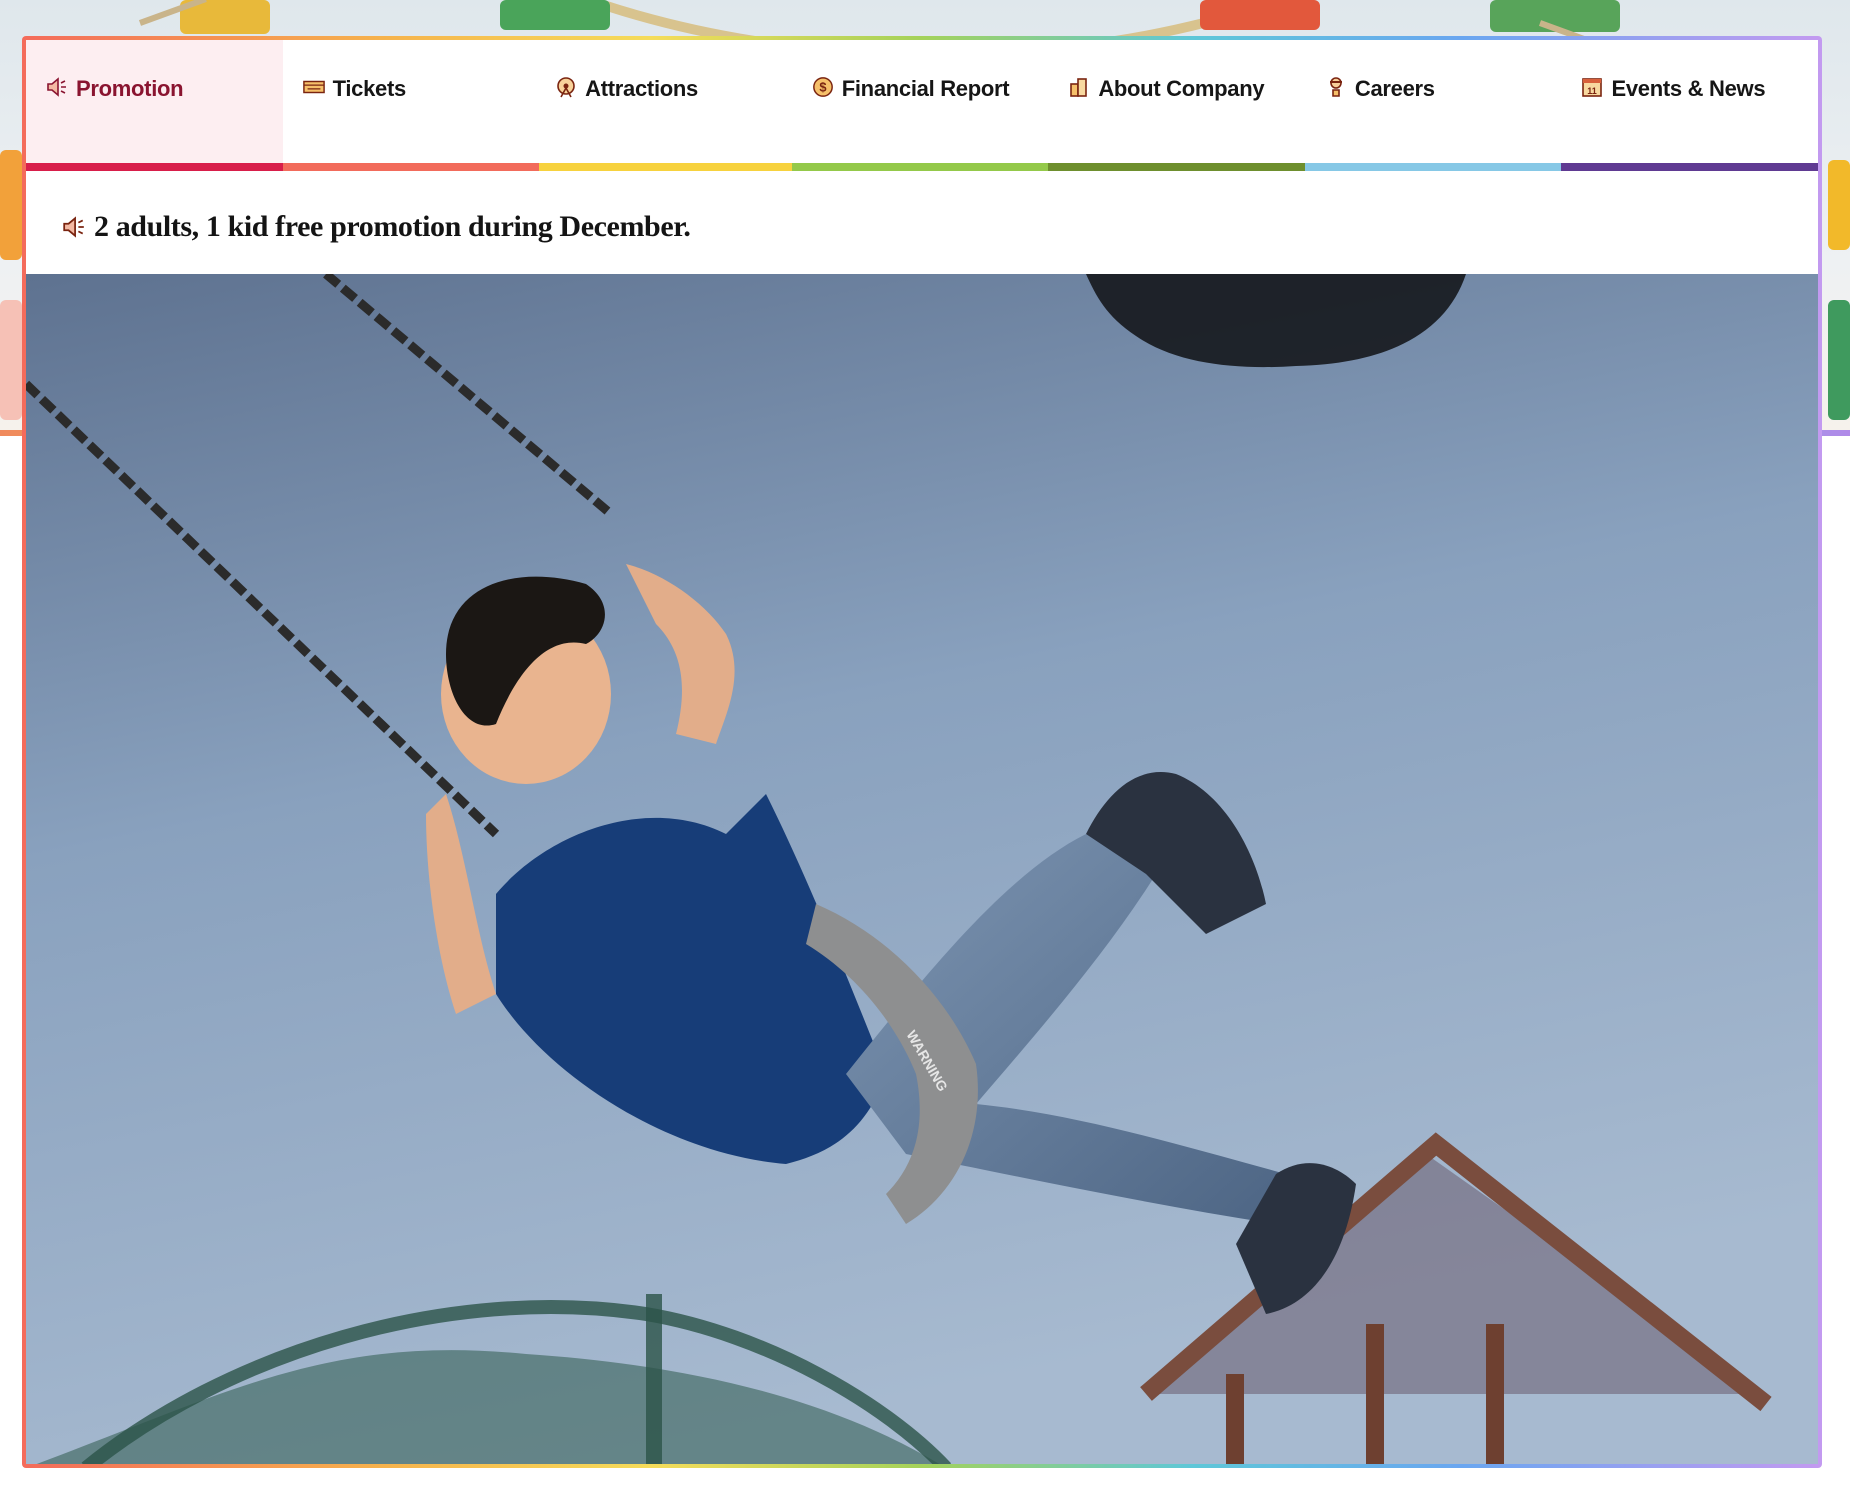 This screenshot has height=1496, width=1850. What do you see at coordinates (154, 105) in the screenshot?
I see `tab-promotion: Promotion` at bounding box center [154, 105].